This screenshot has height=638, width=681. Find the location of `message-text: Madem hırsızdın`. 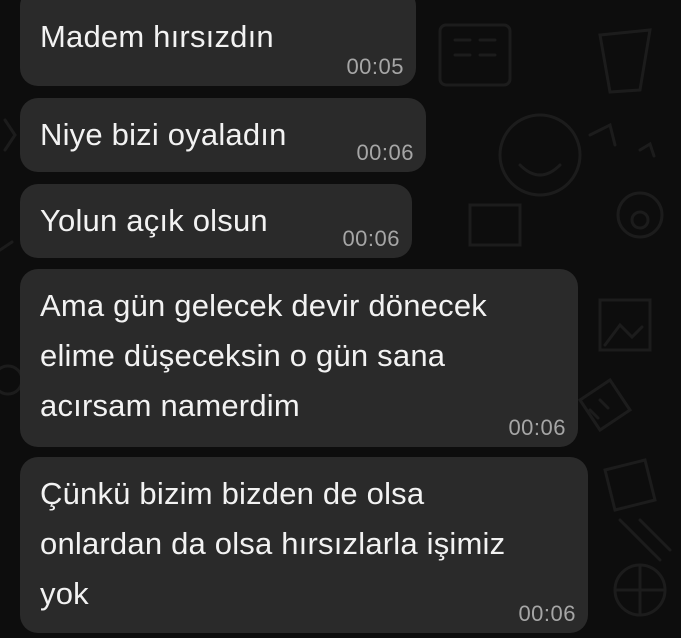

message-text: Madem hırsızdın is located at coordinates (157, 36).